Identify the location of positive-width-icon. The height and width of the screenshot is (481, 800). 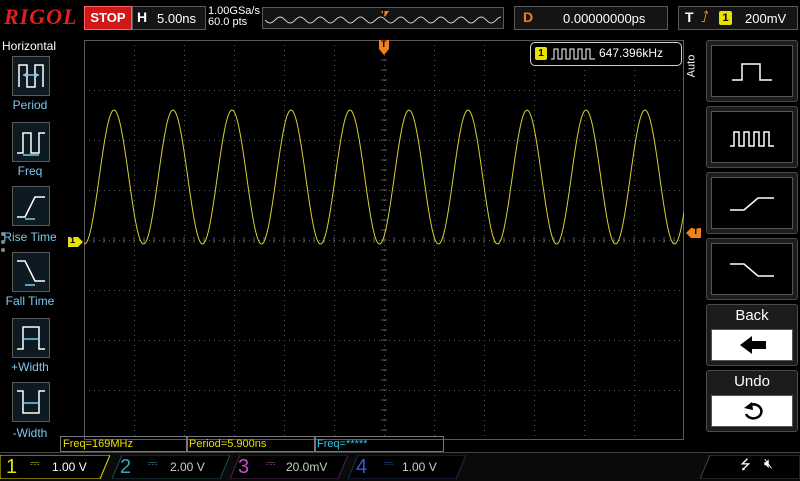
(31, 338).